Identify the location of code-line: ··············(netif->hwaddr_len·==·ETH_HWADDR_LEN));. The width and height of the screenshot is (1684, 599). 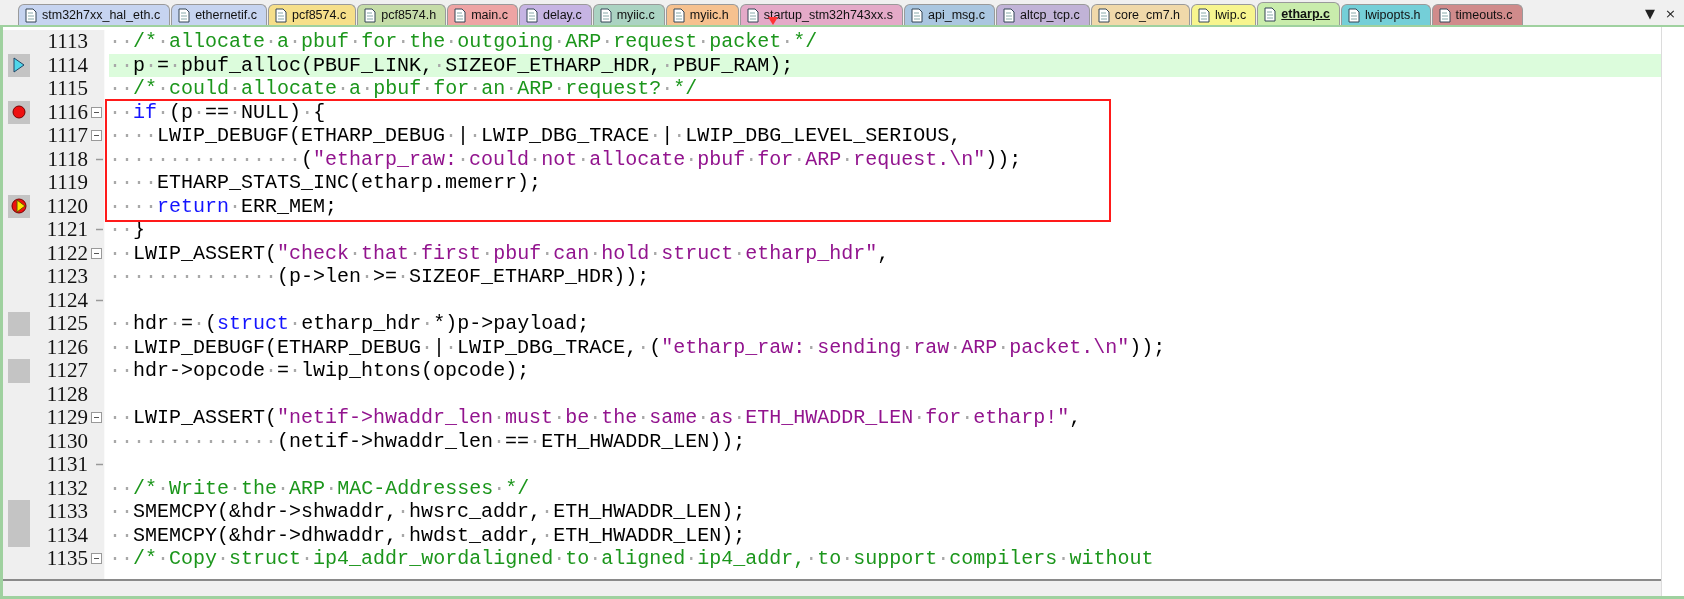
(427, 441).